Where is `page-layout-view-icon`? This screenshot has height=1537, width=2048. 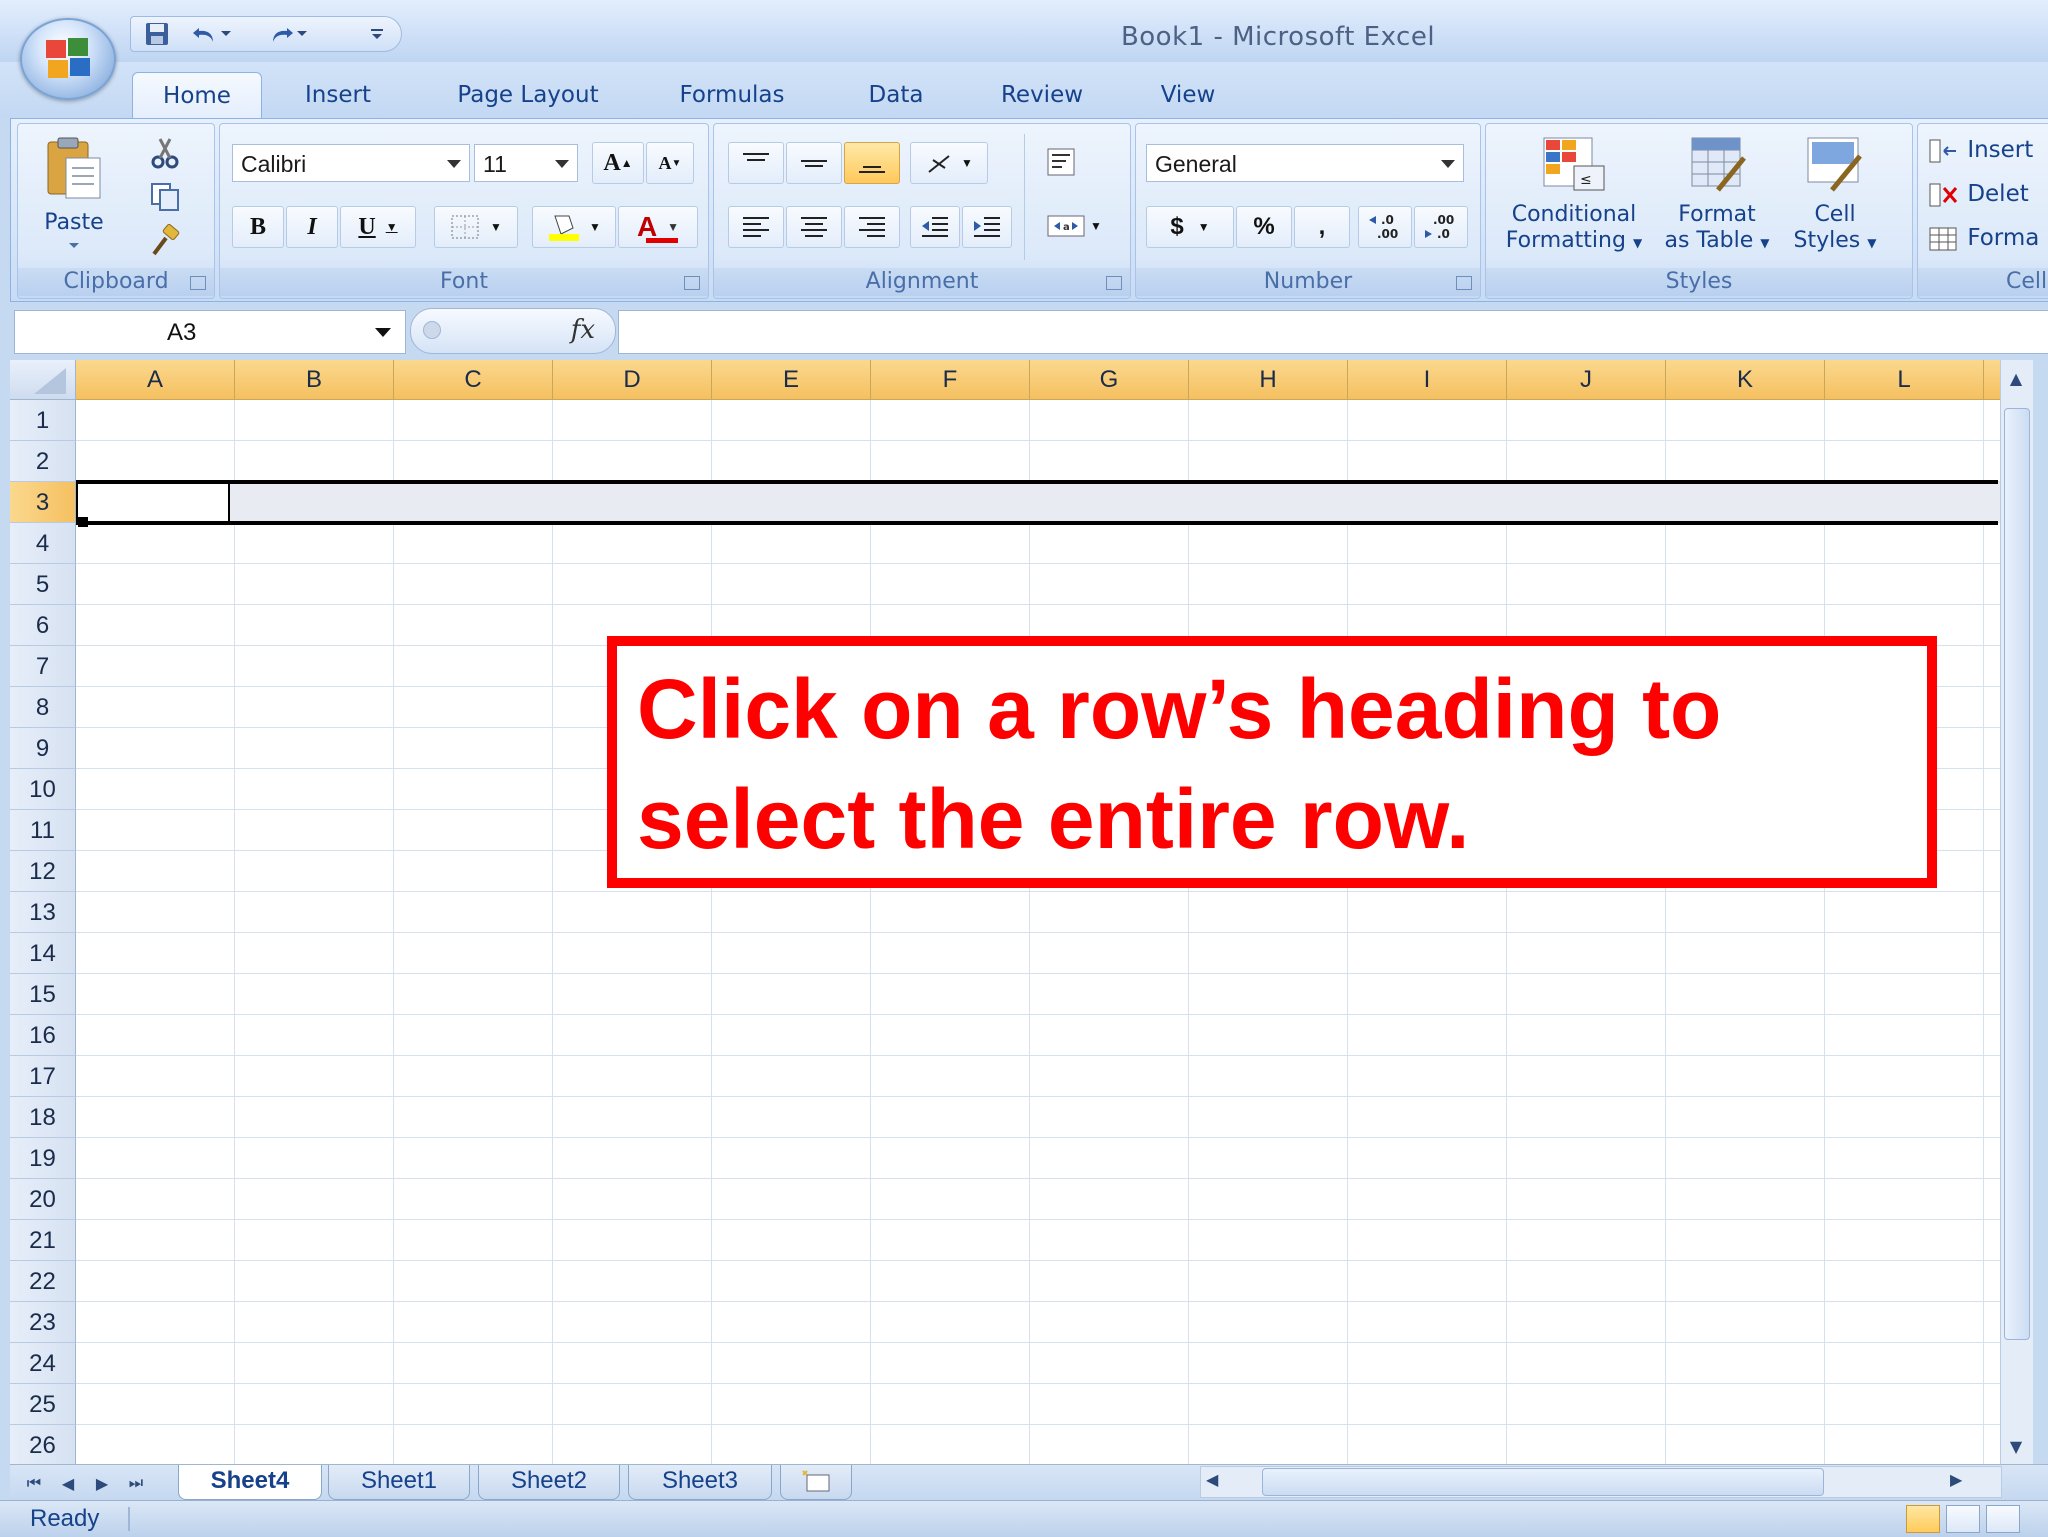
page-layout-view-icon is located at coordinates (1963, 1519).